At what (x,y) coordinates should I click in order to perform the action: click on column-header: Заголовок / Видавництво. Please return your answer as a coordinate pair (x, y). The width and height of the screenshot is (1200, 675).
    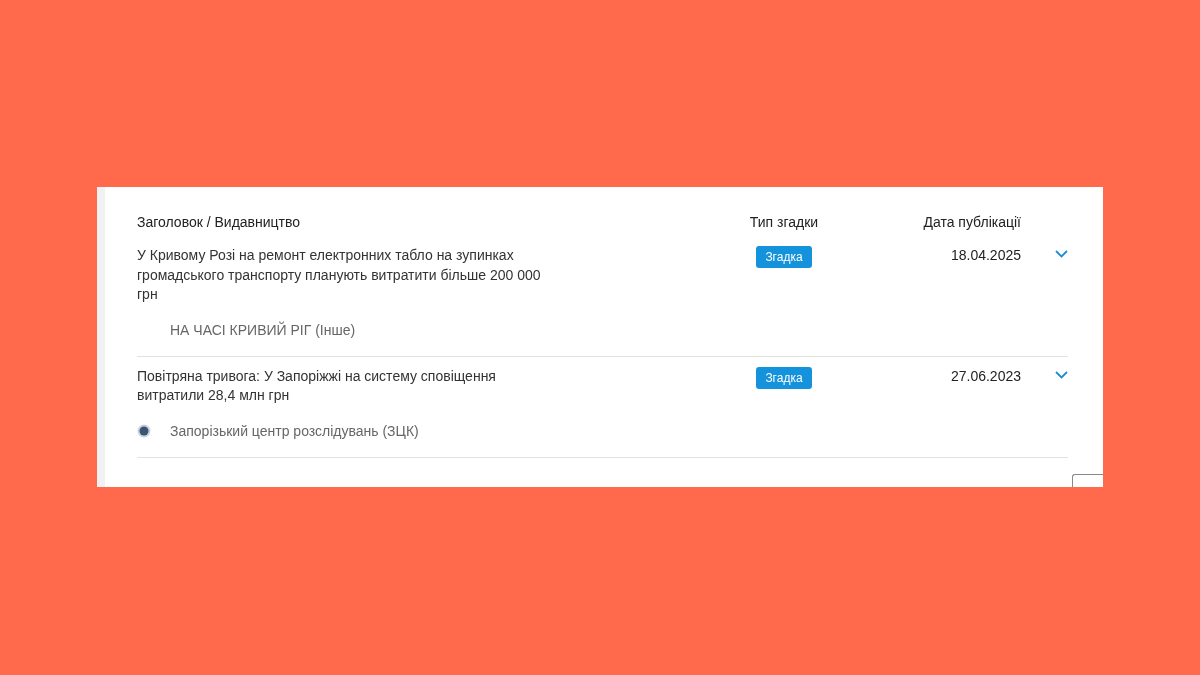
    Looking at the image, I should click on (219, 222).